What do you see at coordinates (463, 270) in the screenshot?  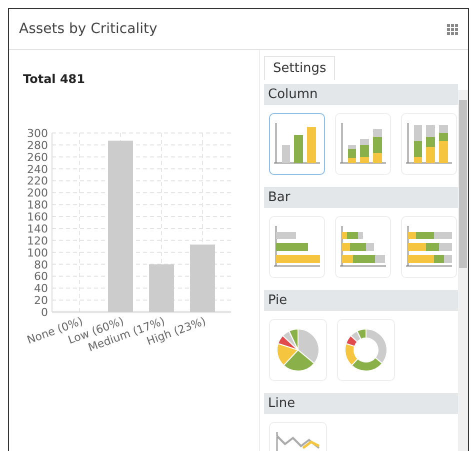 I see `scrollbar` at bounding box center [463, 270].